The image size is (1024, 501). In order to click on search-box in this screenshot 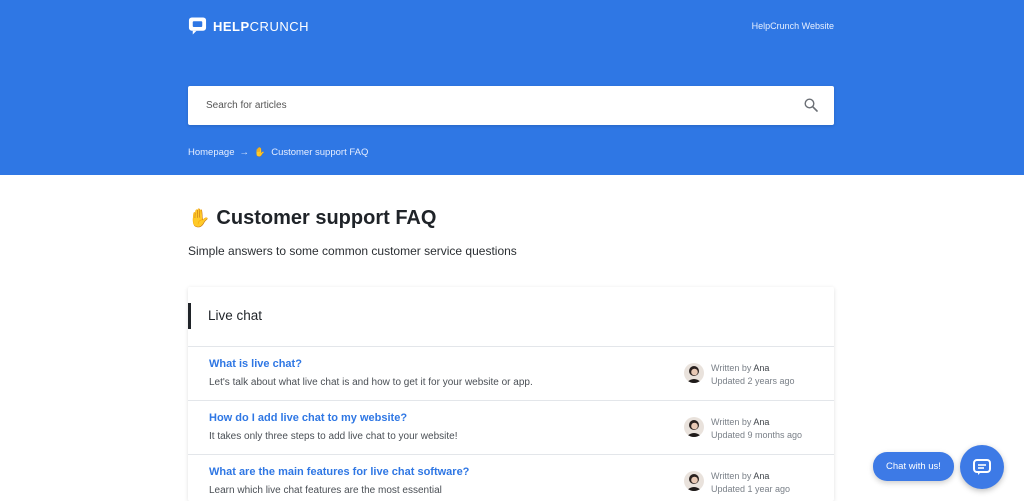, I will do `click(511, 105)`.